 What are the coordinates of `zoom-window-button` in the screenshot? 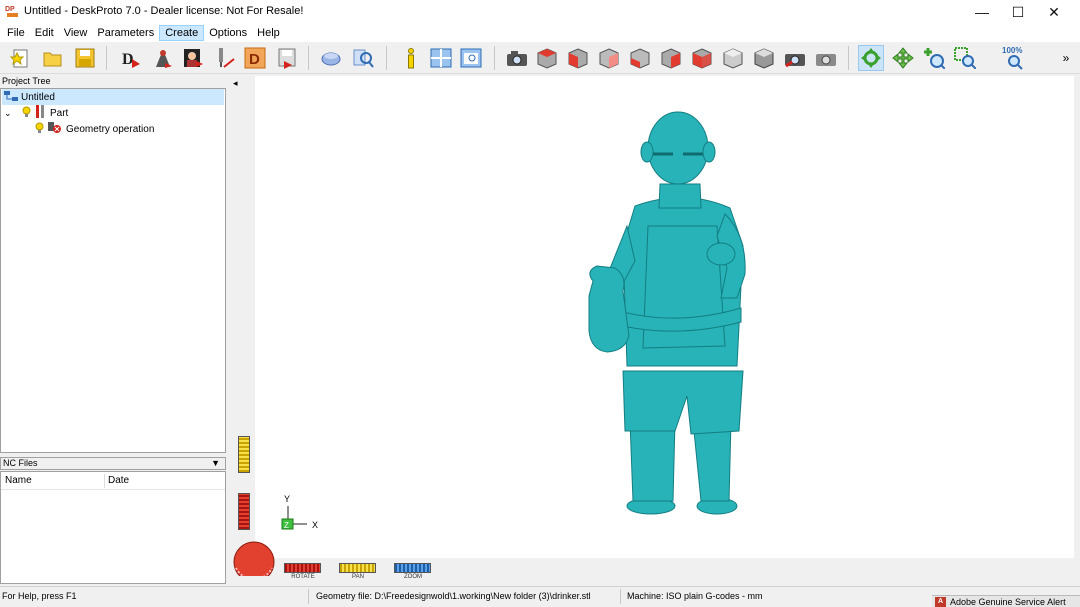 It's located at (965, 58).